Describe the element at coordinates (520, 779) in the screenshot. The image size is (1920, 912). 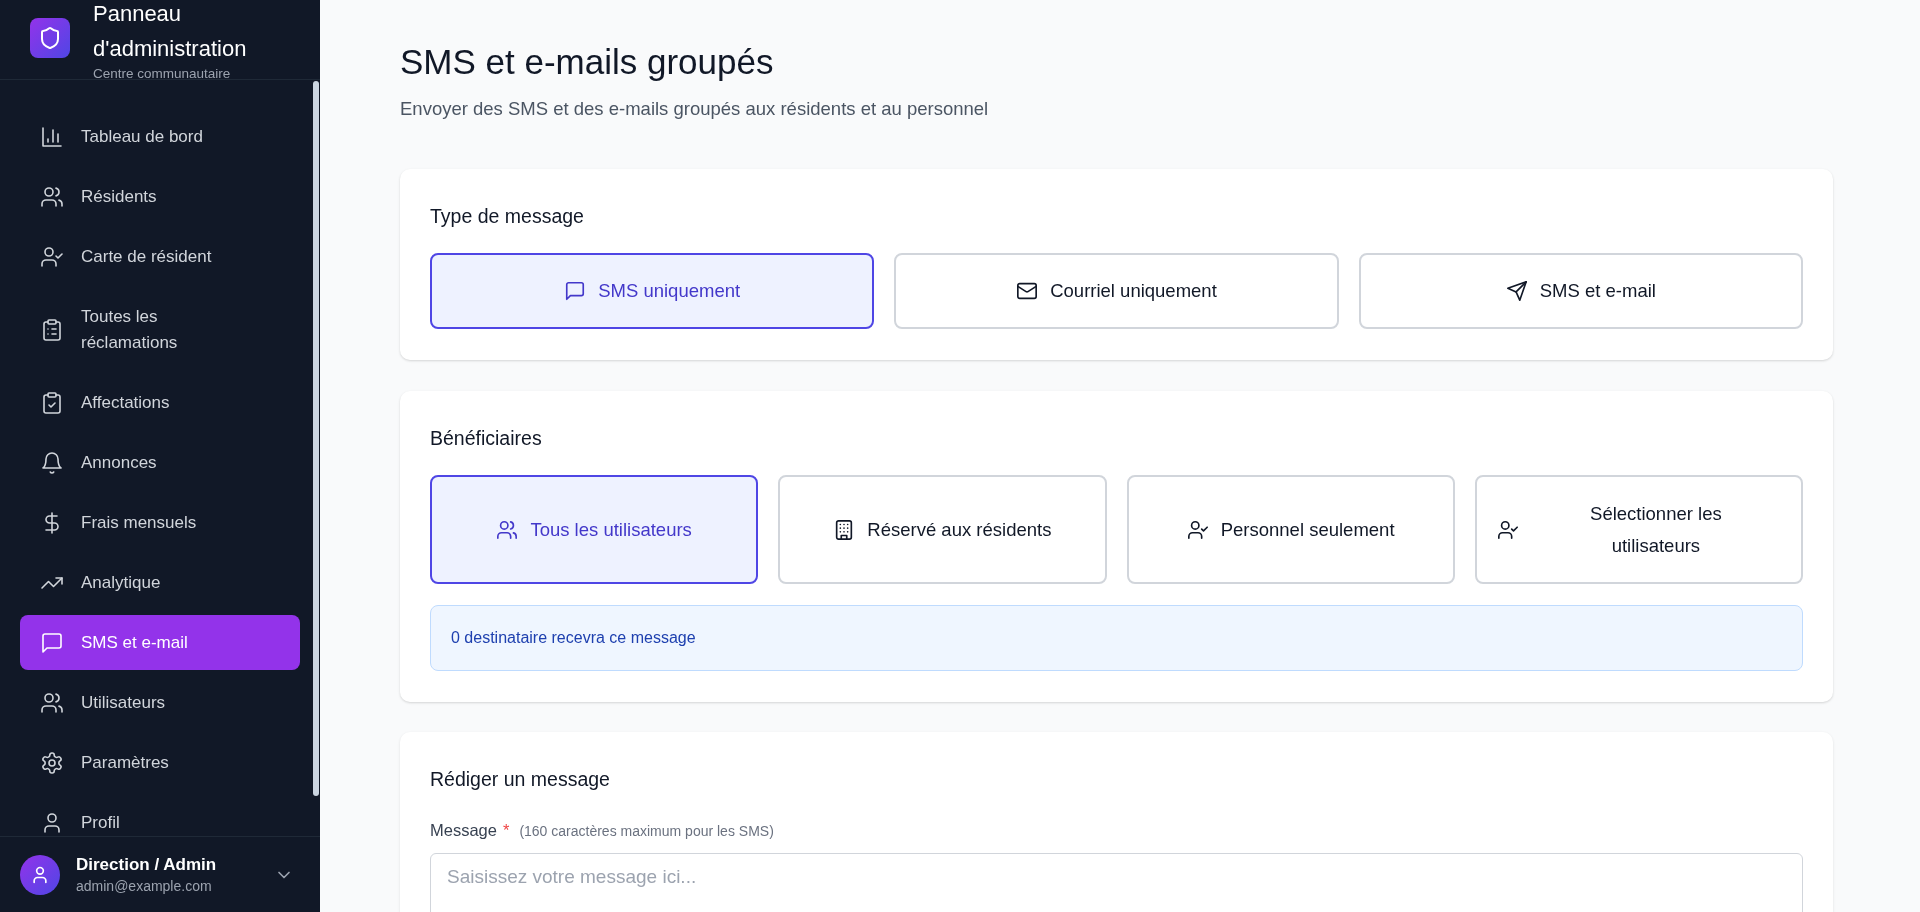
I see `section-heading: Rédiger un message` at that location.